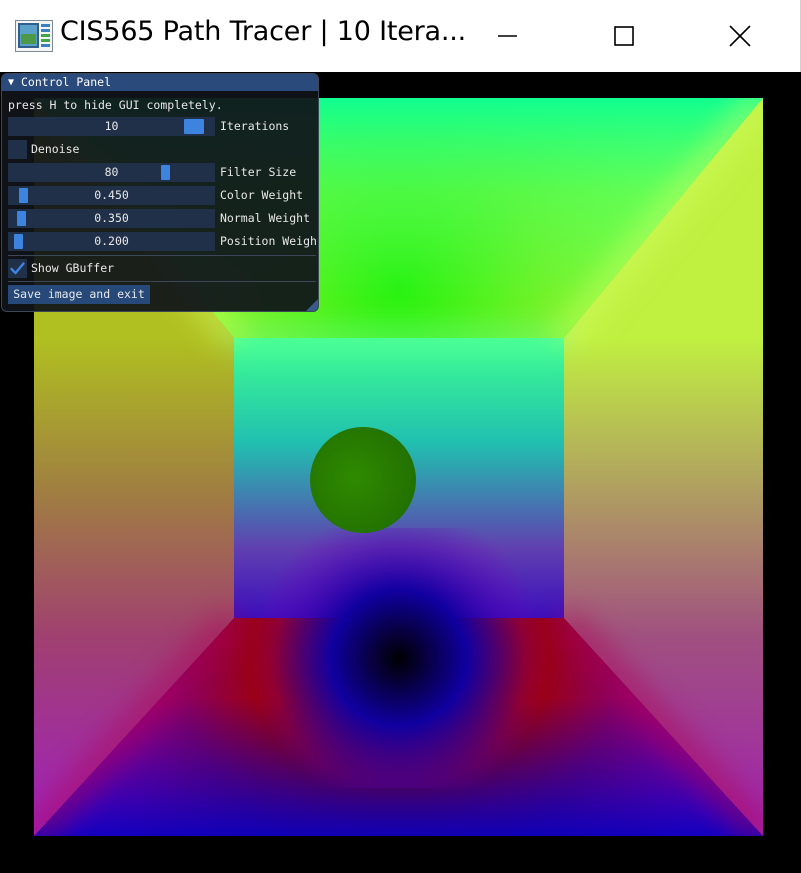  I want to click on checkmark-icon, so click(17, 268).